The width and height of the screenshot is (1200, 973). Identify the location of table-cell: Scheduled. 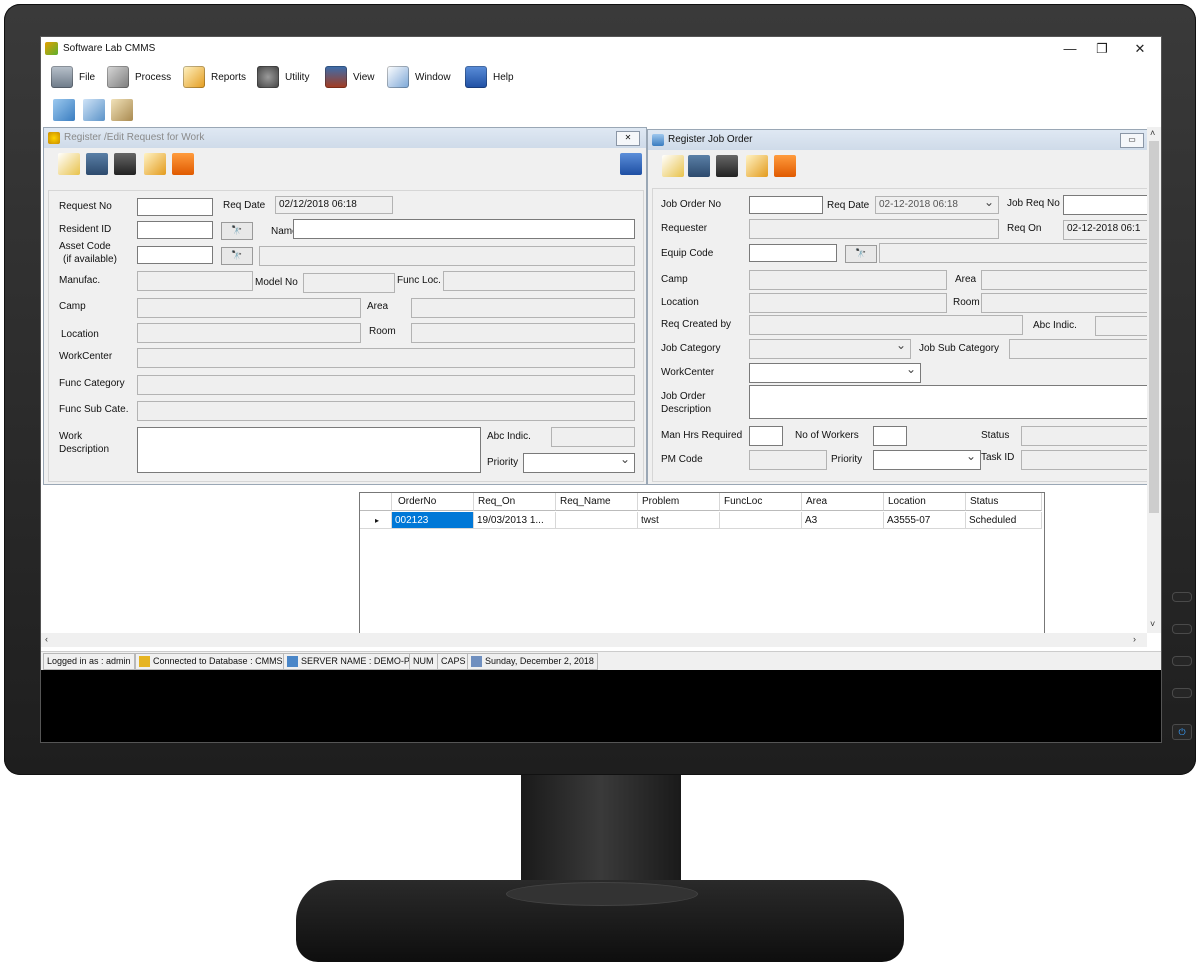
(1004, 520).